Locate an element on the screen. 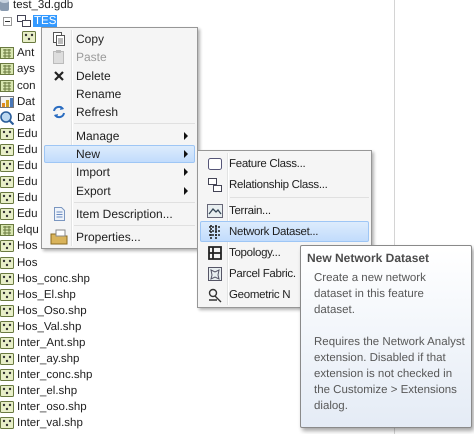 This screenshot has width=474, height=434. tree-item: Hos_conc.shp is located at coordinates (53, 278).